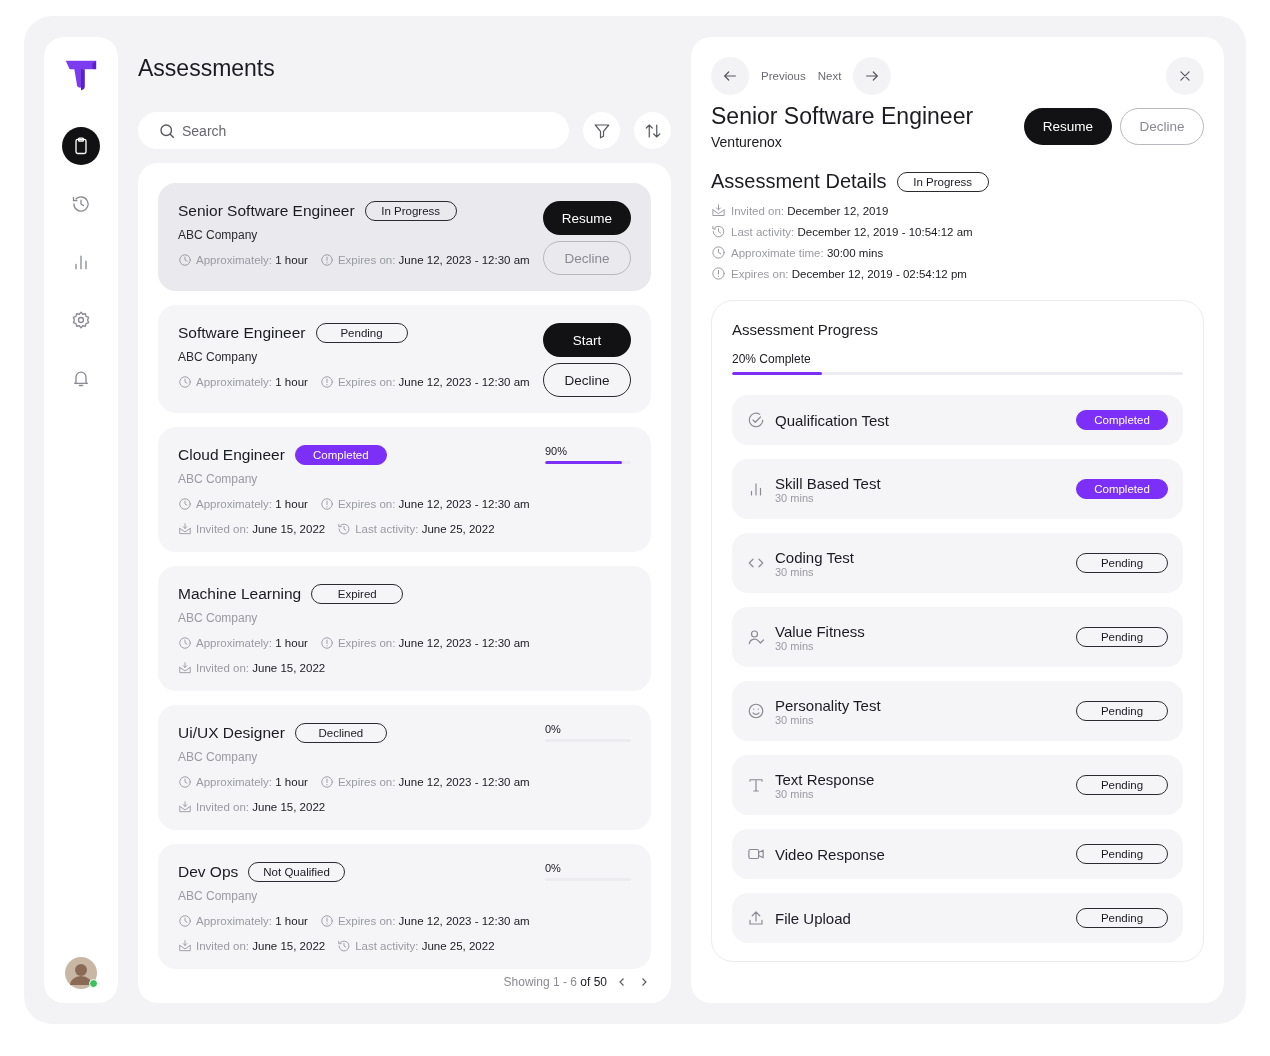 The image size is (1270, 1056). What do you see at coordinates (783, 76) in the screenshot?
I see `previous-link: Previous` at bounding box center [783, 76].